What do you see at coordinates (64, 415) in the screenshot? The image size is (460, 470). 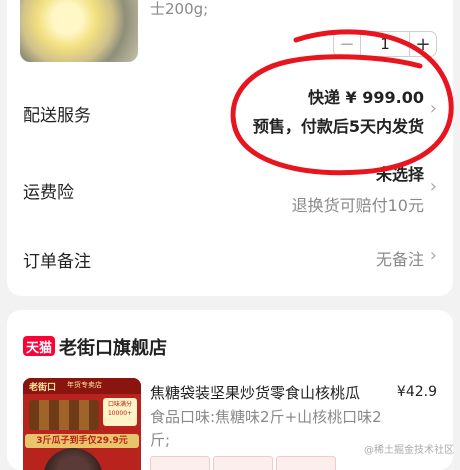 I see `image-snack-bags` at bounding box center [64, 415].